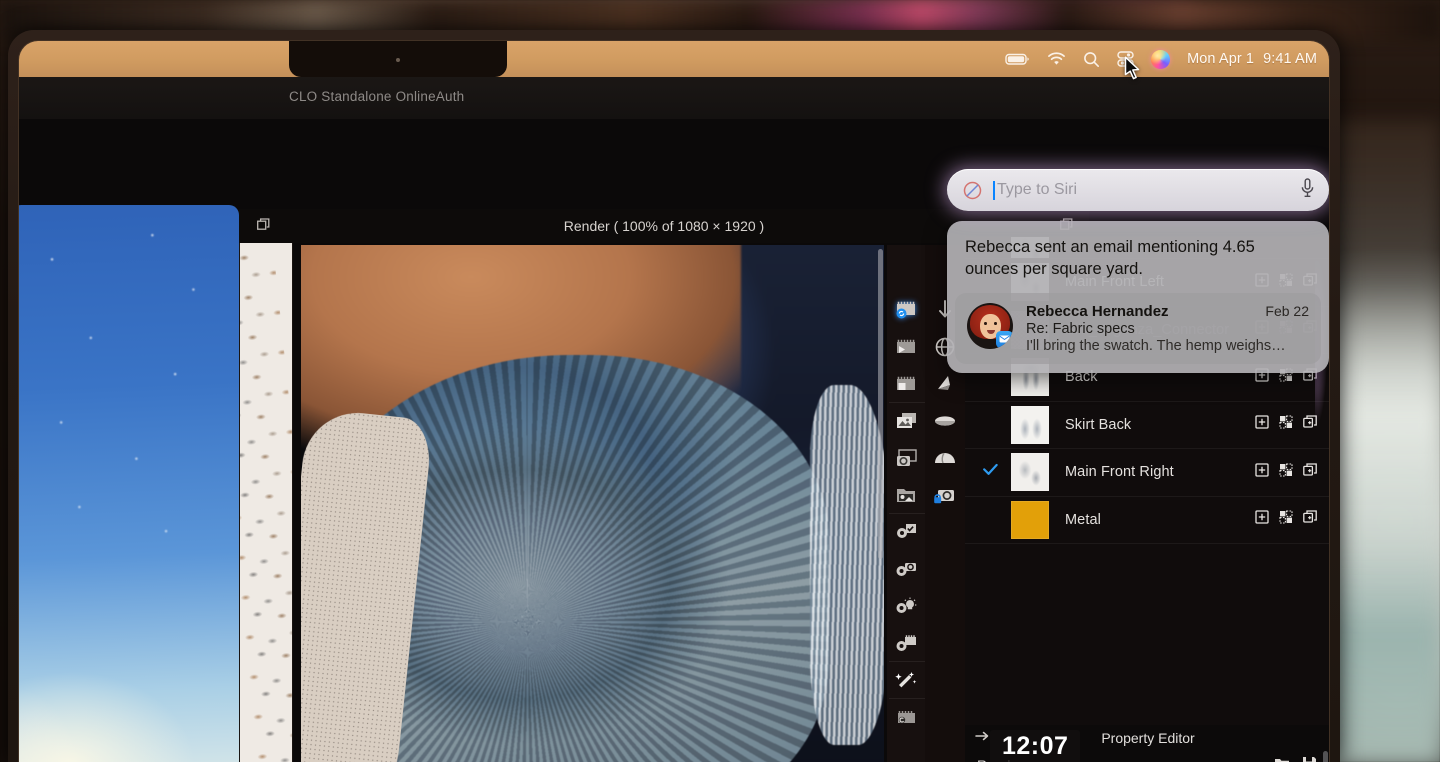  Describe the element at coordinates (907, 383) in the screenshot. I see `render-stop-icon` at that location.